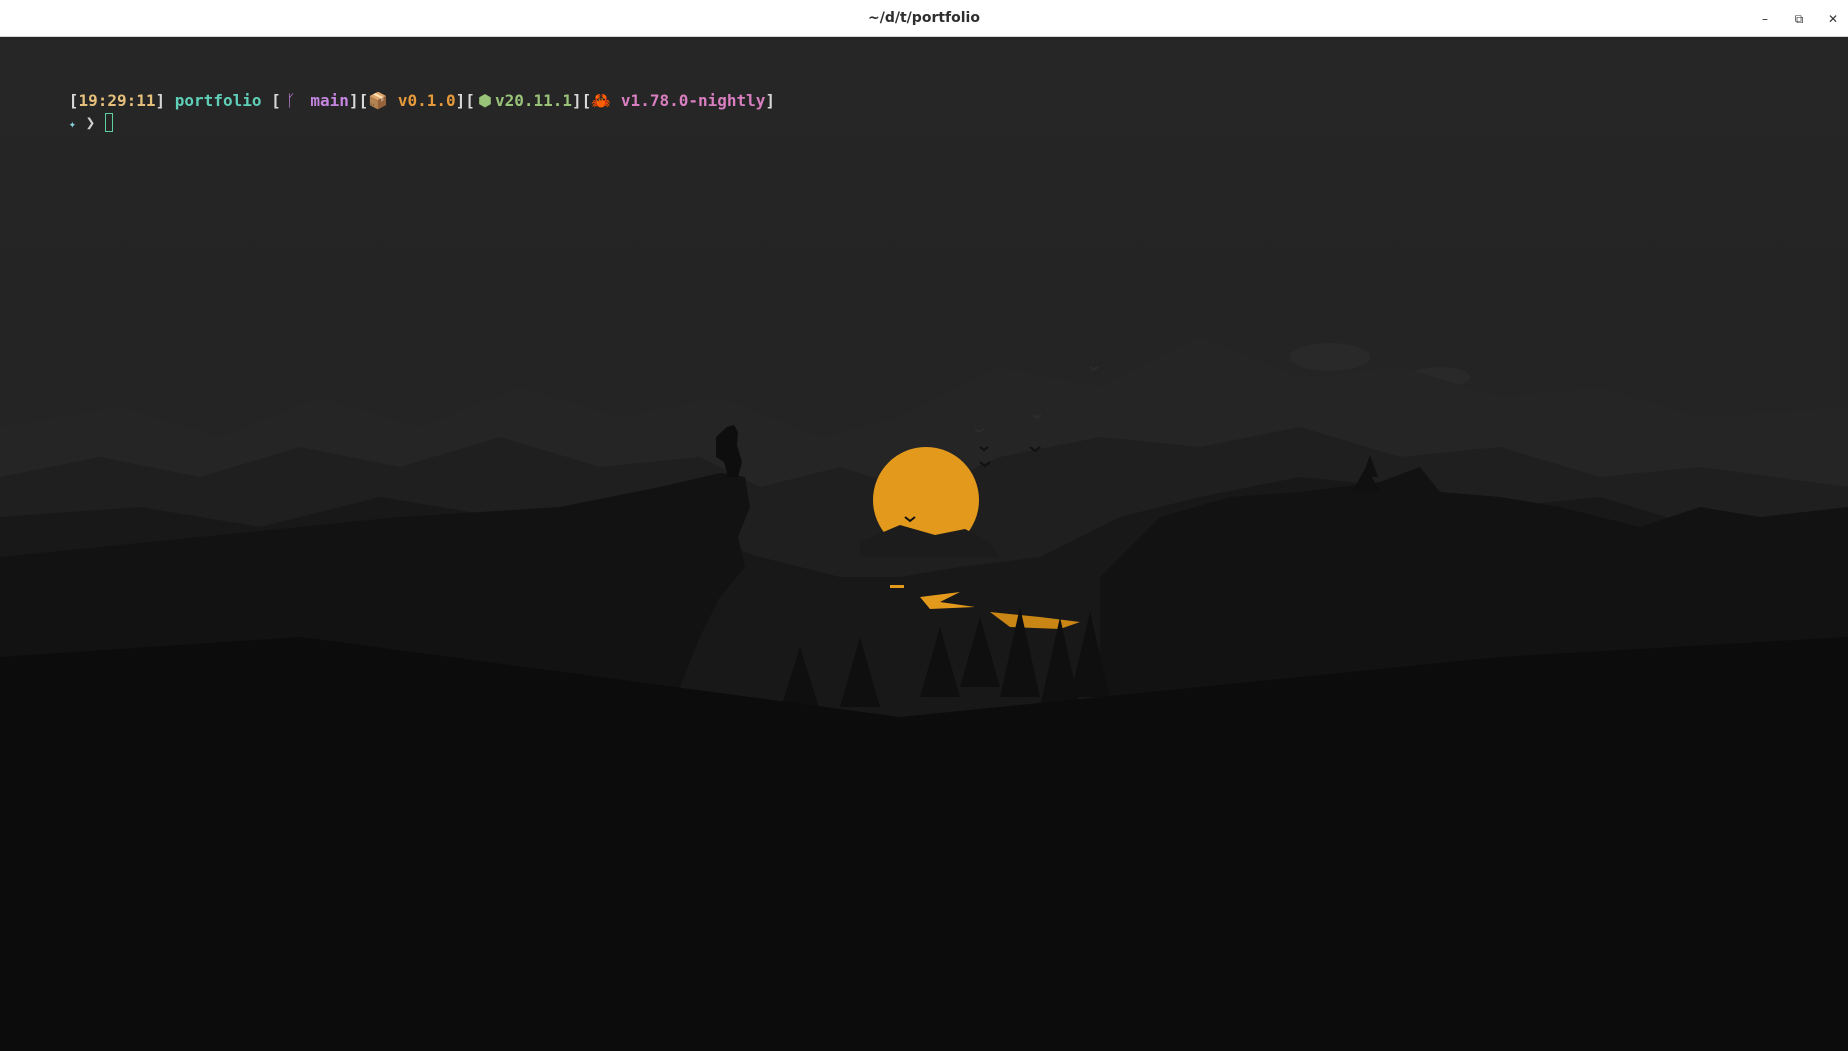  Describe the element at coordinates (329, 100) in the screenshot. I see `git-branch-name: main` at that location.